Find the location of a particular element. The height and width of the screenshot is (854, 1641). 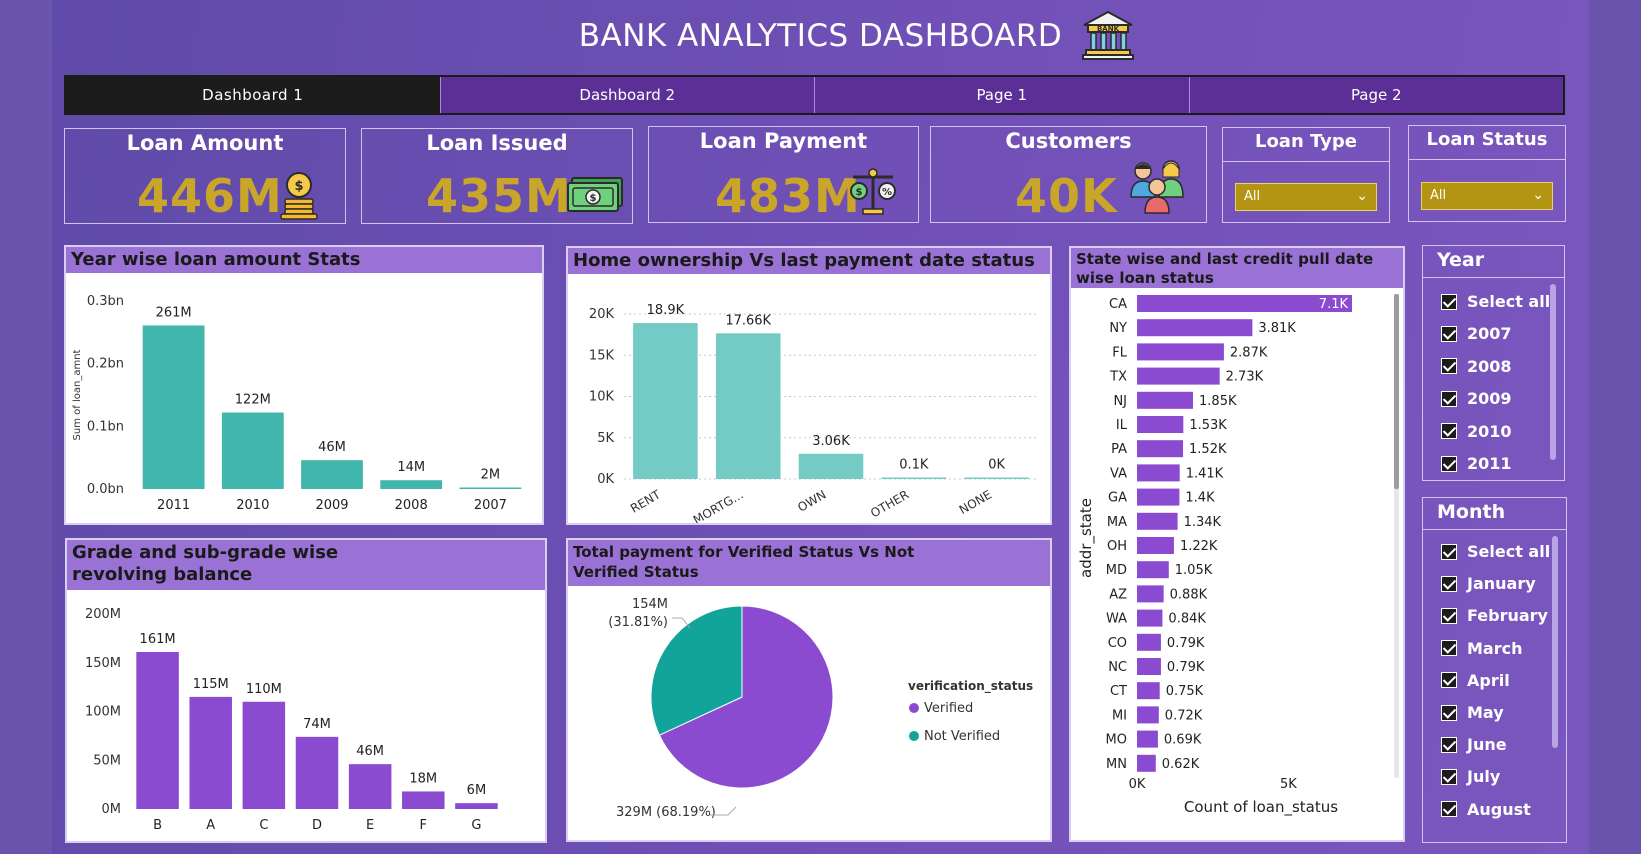

tab-dashboard-2: Dashboard 2 is located at coordinates (627, 95).